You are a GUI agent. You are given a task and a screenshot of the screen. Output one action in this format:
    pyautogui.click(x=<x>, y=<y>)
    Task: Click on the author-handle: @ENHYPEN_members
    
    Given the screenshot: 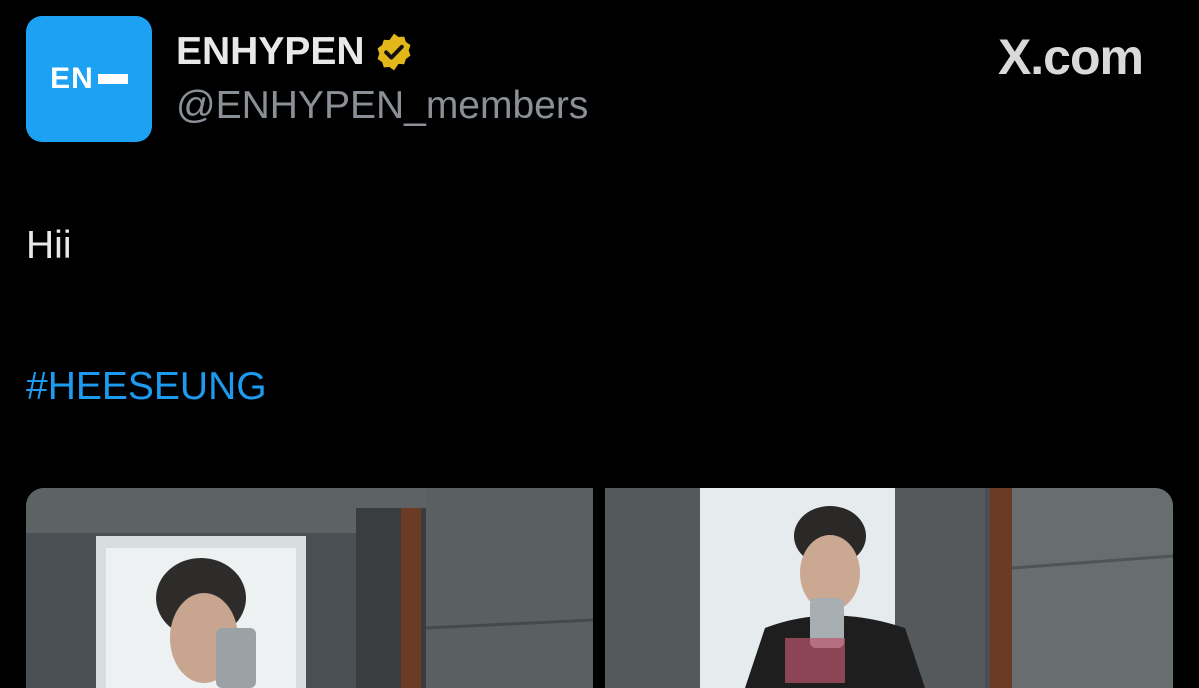 What is the action you would take?
    pyautogui.click(x=382, y=106)
    